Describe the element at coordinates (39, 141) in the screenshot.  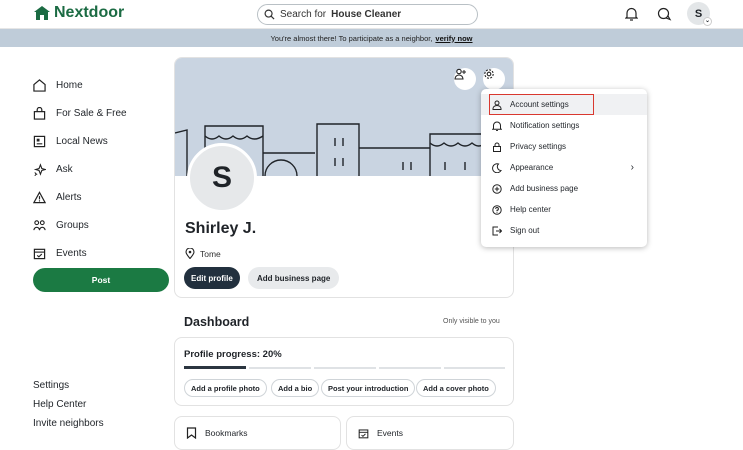
I see `news-icon` at that location.